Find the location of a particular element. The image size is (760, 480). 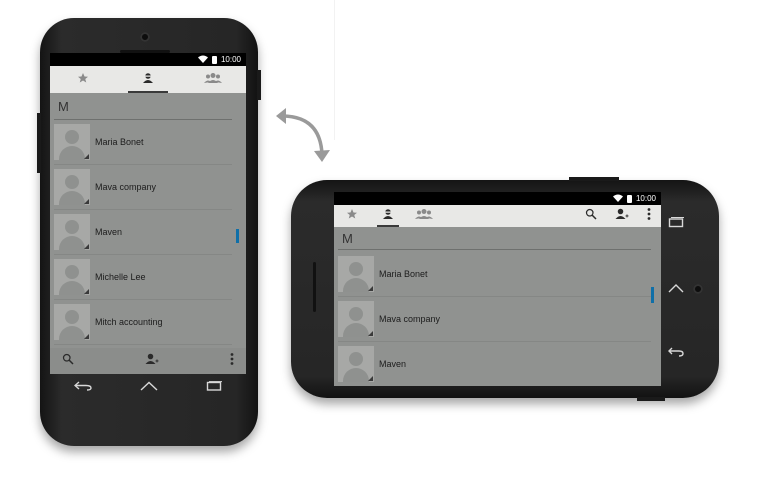

list-item: Mitch accounting is located at coordinates (143, 322).